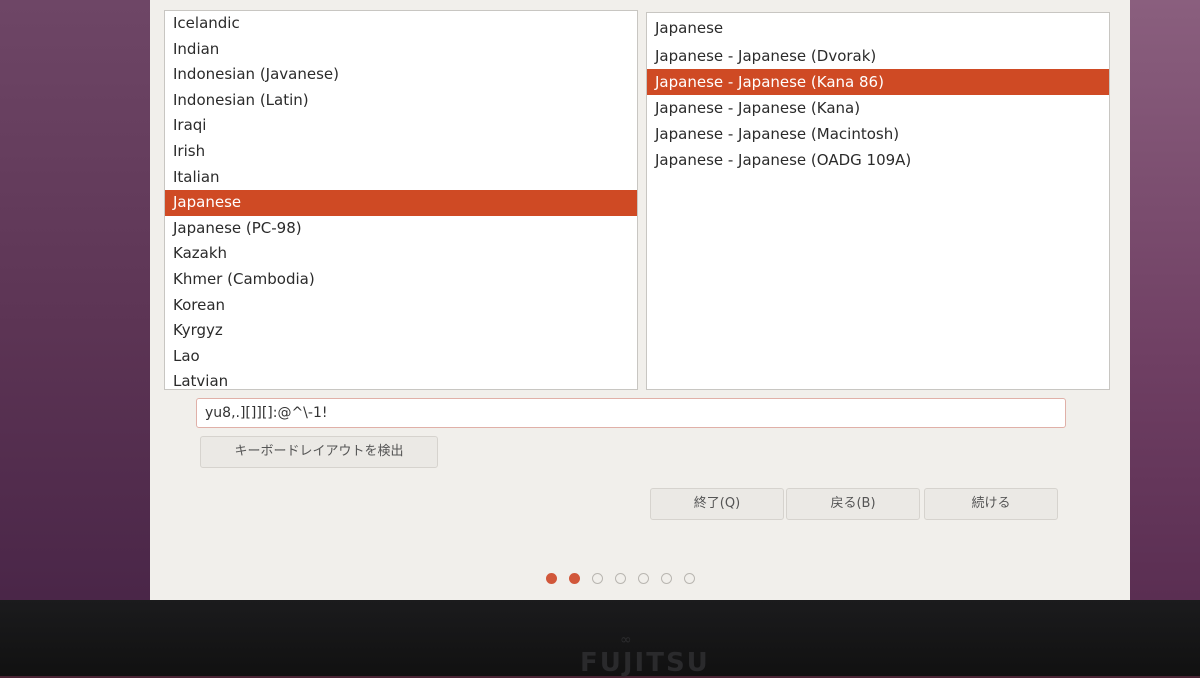 The image size is (1200, 678). What do you see at coordinates (645, 663) in the screenshot?
I see `brand-logo: FUJITSU` at bounding box center [645, 663].